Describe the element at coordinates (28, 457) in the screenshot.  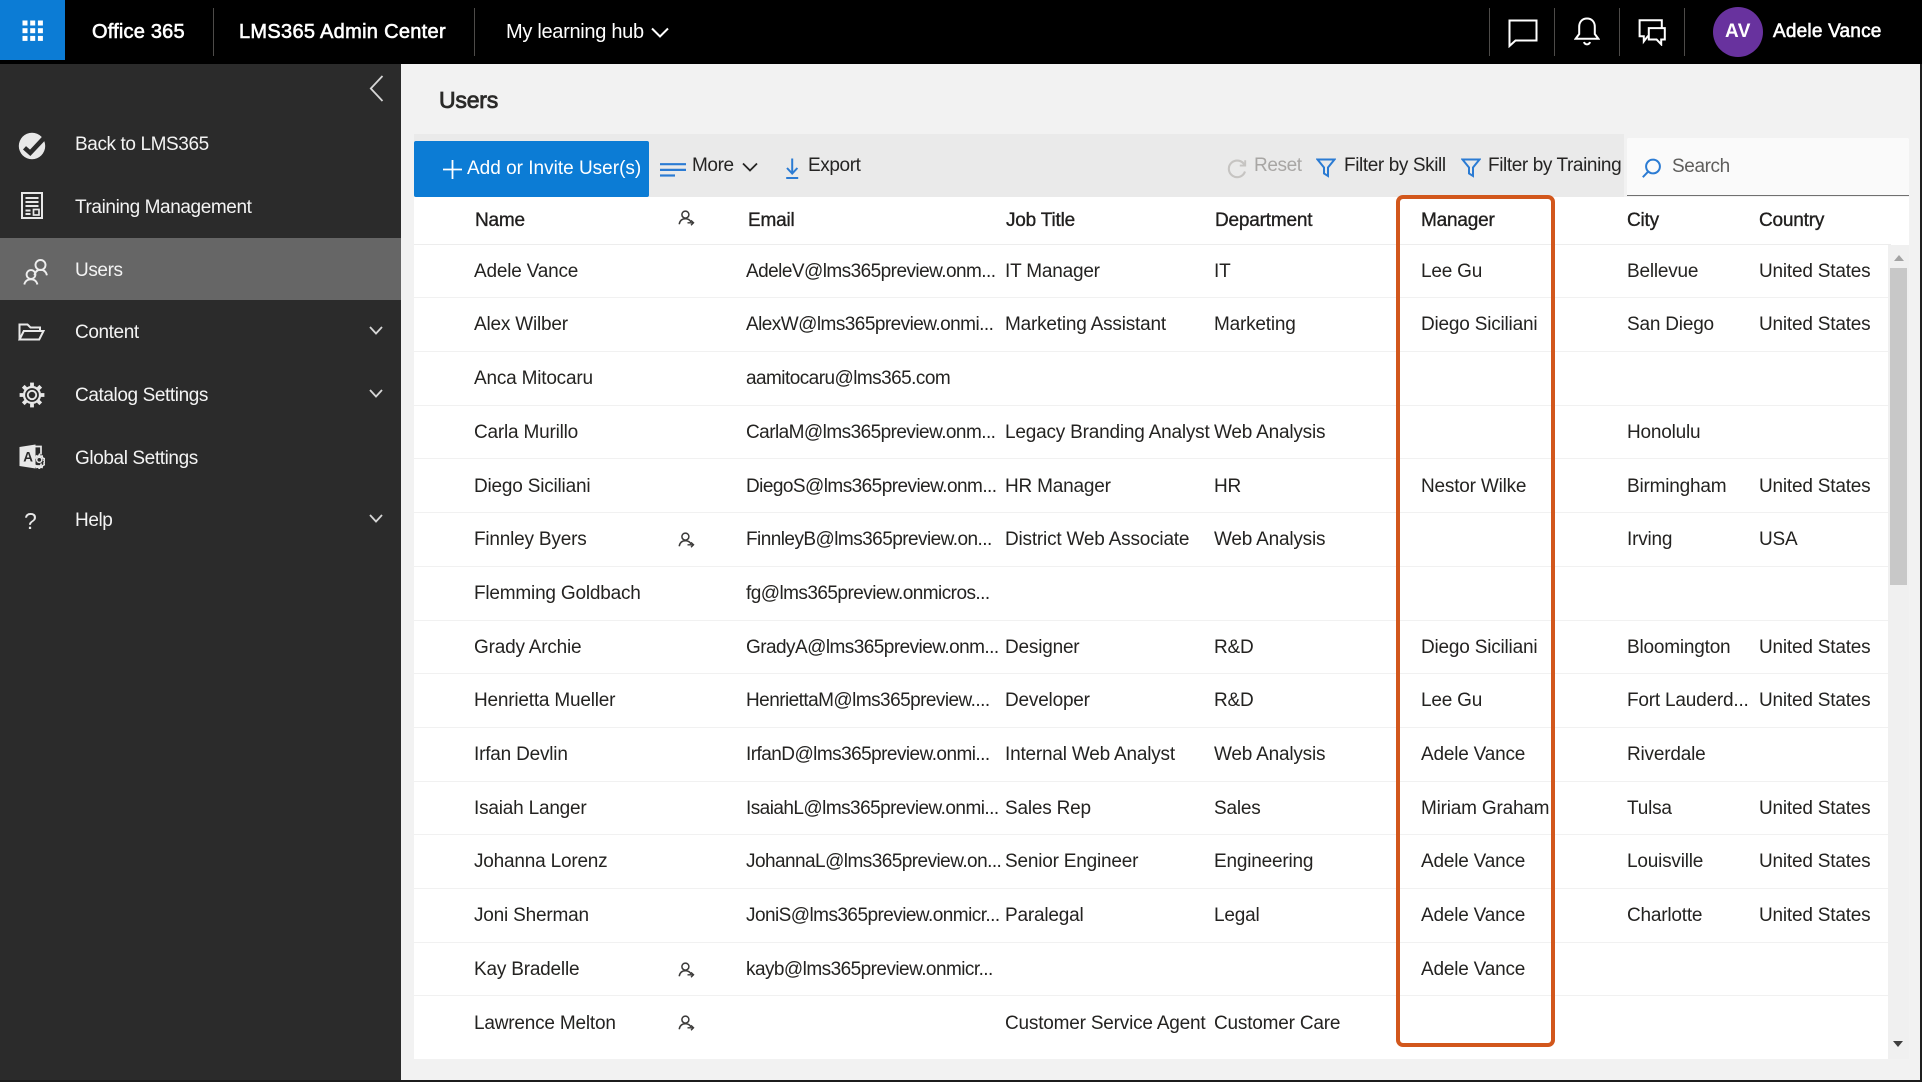
I see `svg-text: A` at that location.